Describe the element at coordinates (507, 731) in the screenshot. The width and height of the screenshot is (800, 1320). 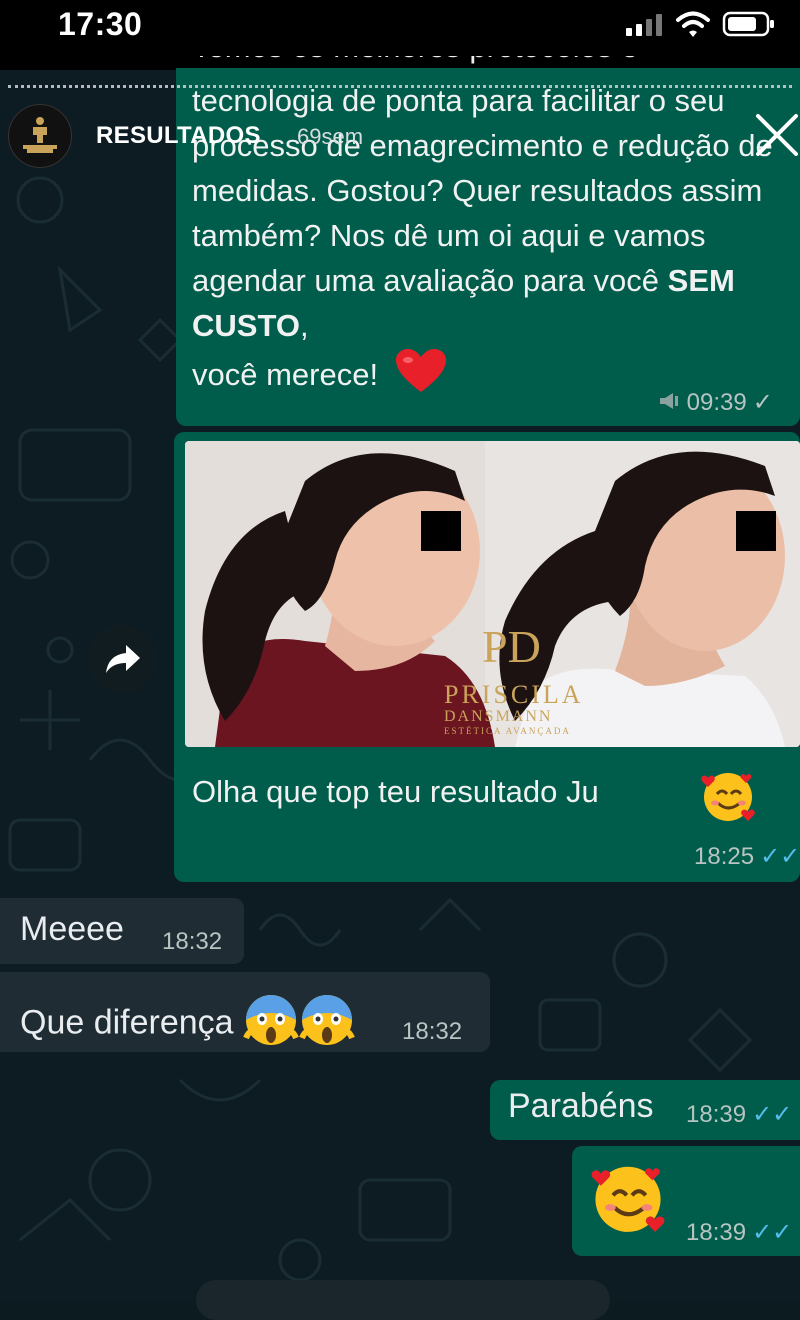
I see `brand-logo-tagline: ESTÉTICA AVANÇADA` at that location.